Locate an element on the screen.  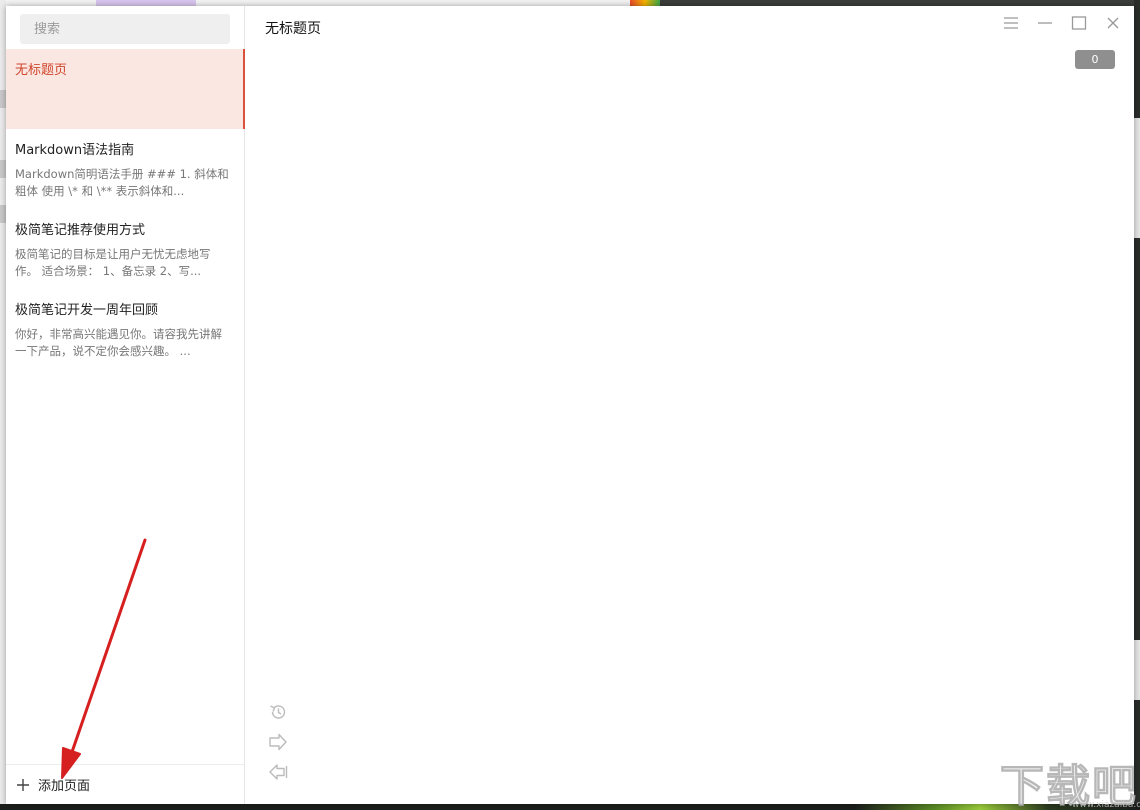
note-title: Markdown语法指南 is located at coordinates (75, 150).